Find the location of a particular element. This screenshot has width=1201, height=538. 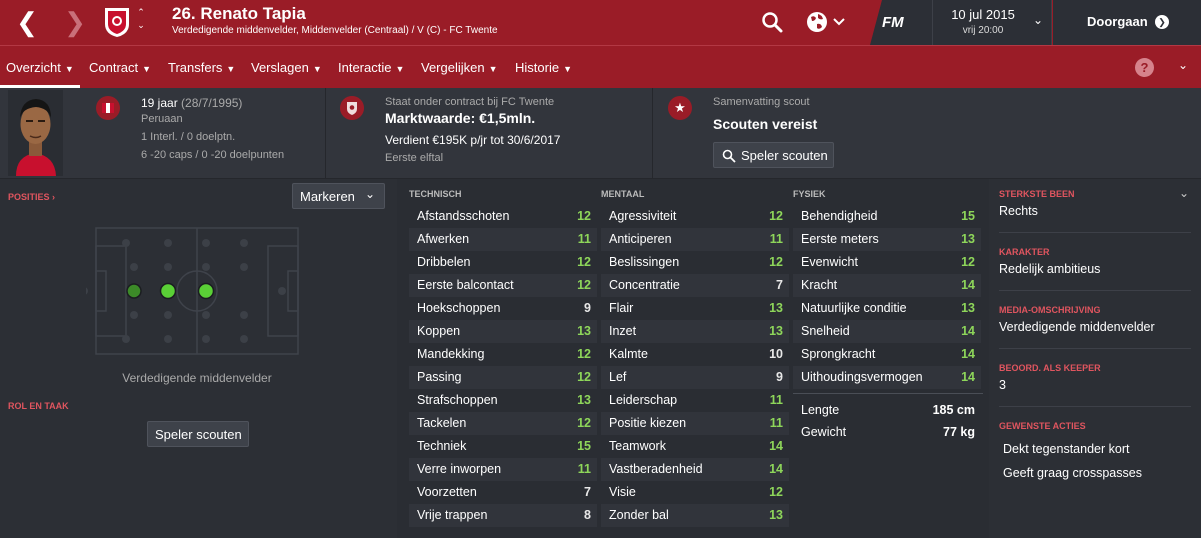

star-icon: ★ is located at coordinates (680, 108).